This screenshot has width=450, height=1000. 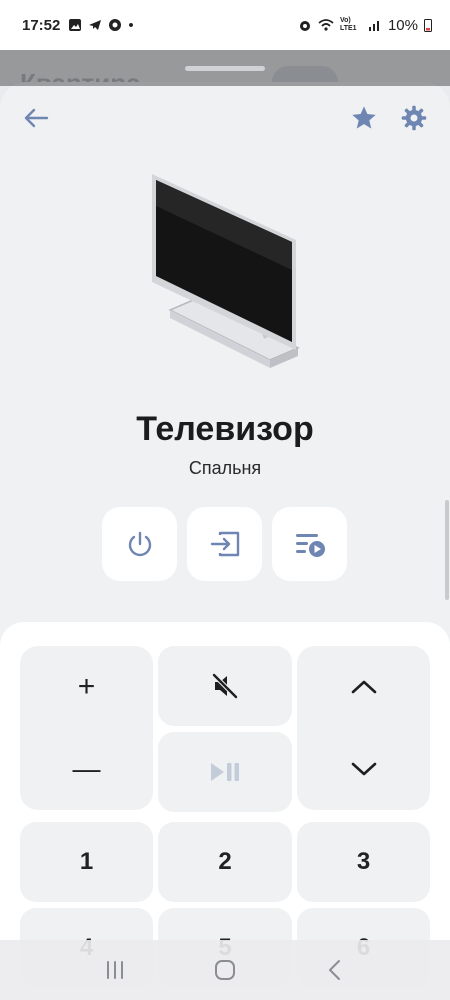 I want to click on playlist-icon, so click(x=310, y=545).